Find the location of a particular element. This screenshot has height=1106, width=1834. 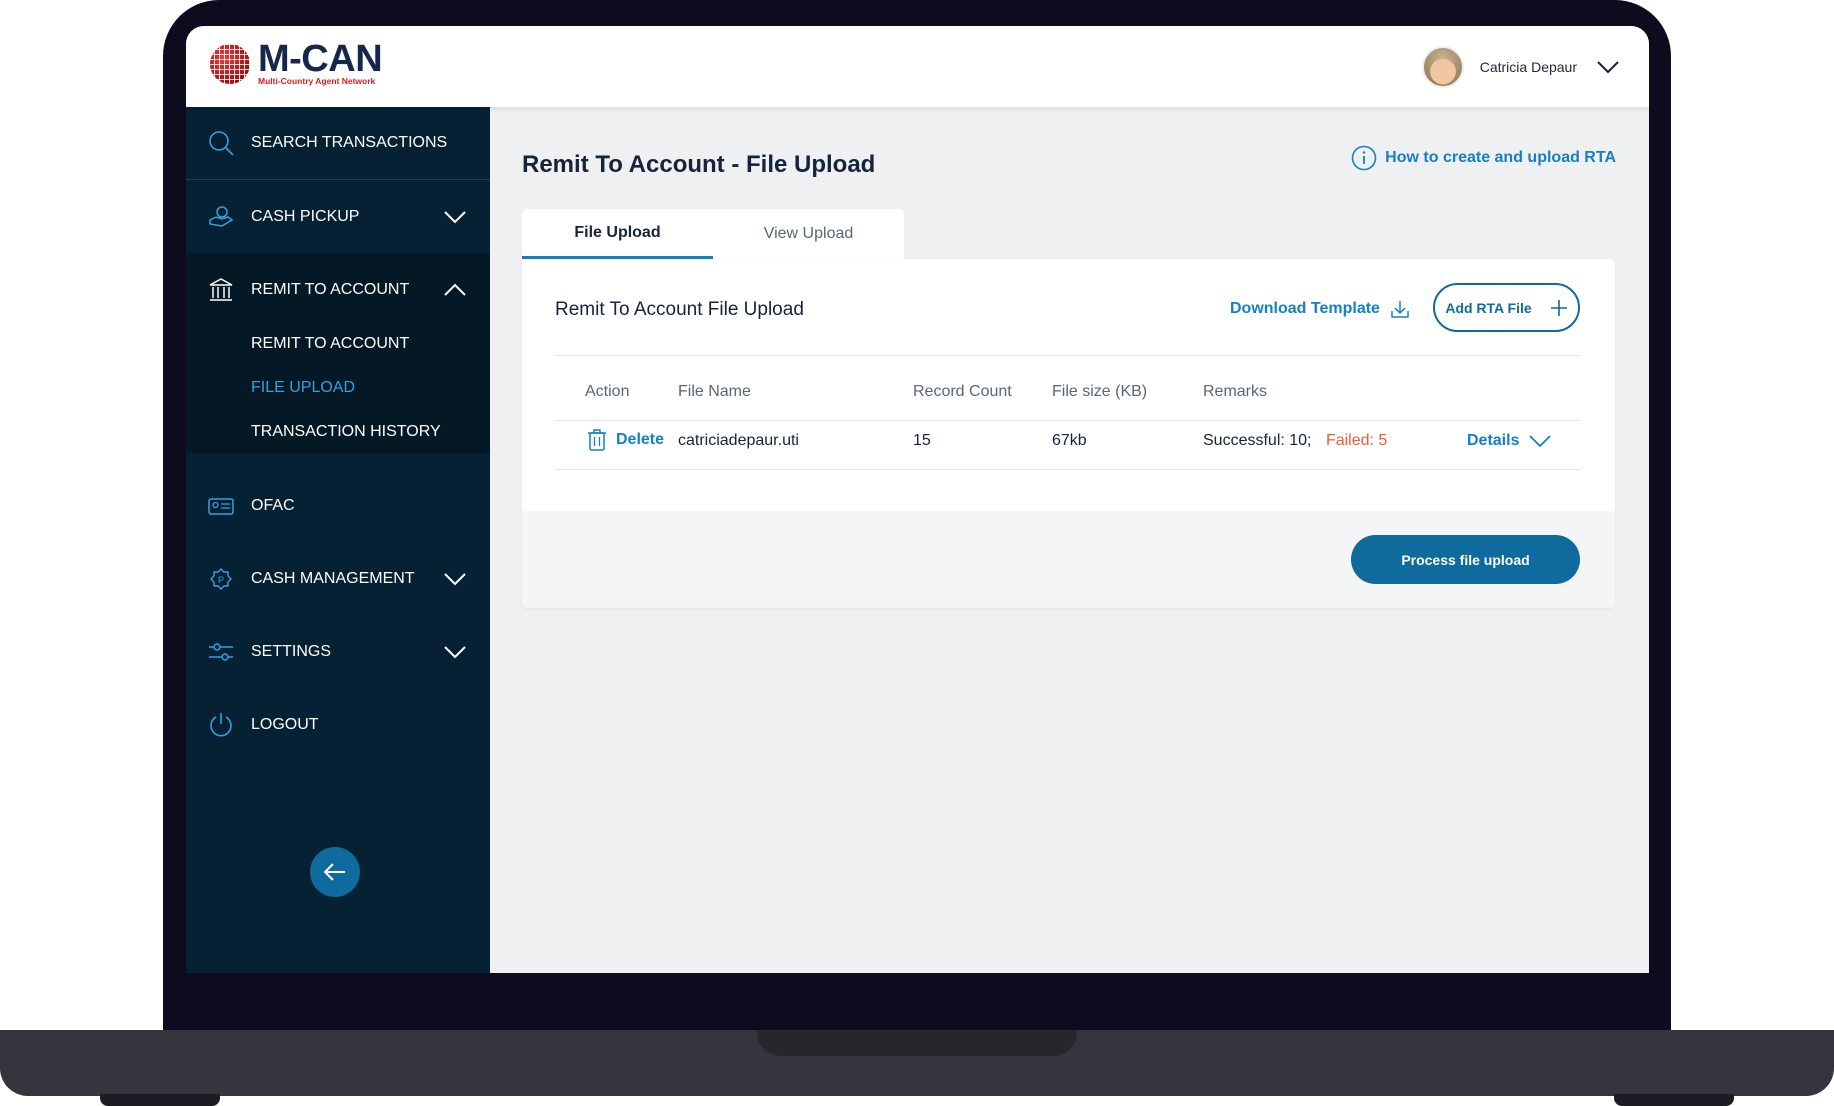

column-header-action: Action is located at coordinates (607, 391).